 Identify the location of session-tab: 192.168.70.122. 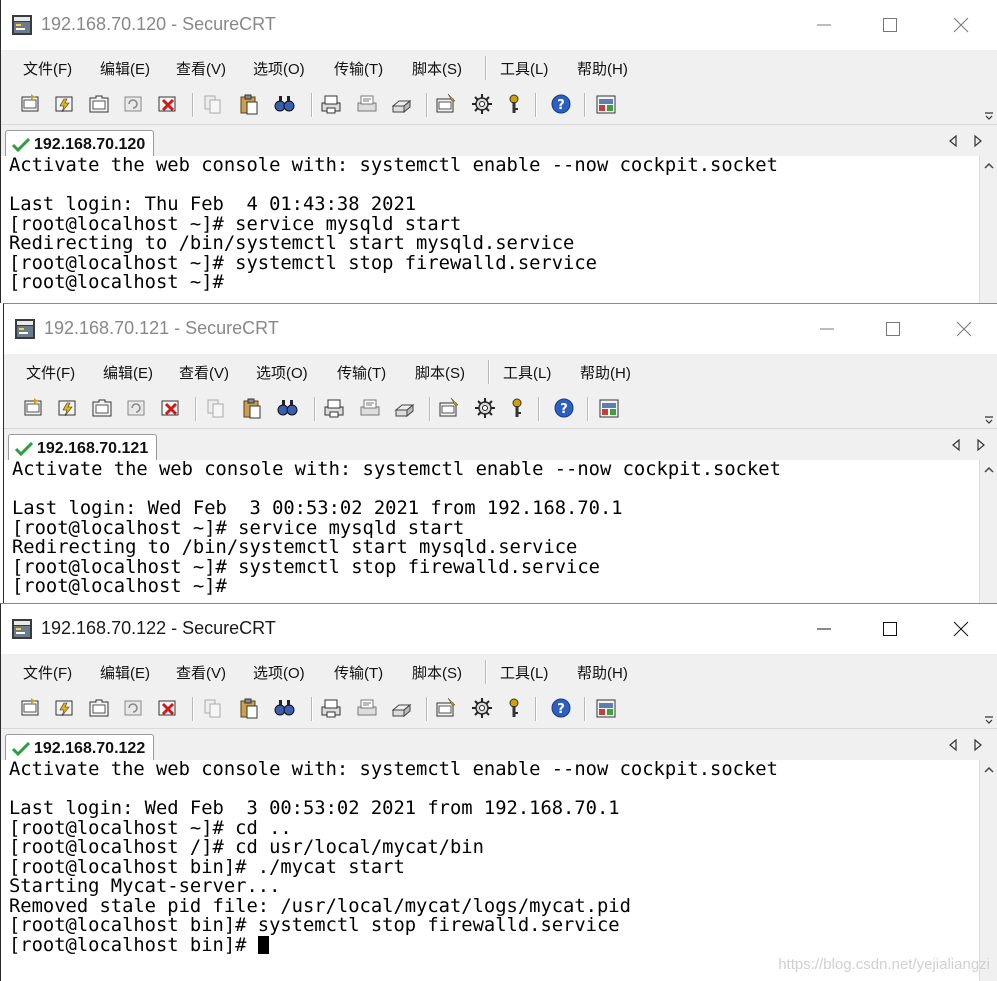
(80, 748).